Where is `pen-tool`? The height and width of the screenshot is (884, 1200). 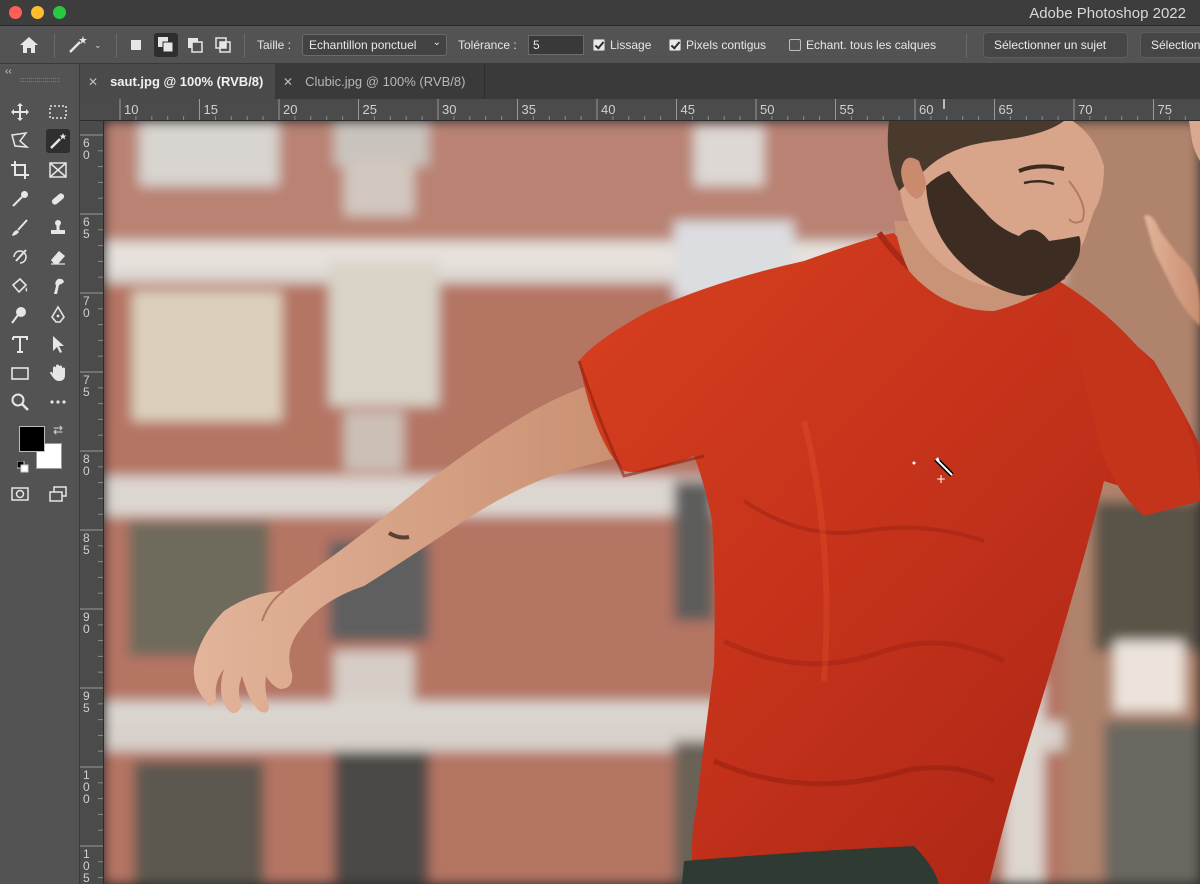
pen-tool is located at coordinates (58, 315).